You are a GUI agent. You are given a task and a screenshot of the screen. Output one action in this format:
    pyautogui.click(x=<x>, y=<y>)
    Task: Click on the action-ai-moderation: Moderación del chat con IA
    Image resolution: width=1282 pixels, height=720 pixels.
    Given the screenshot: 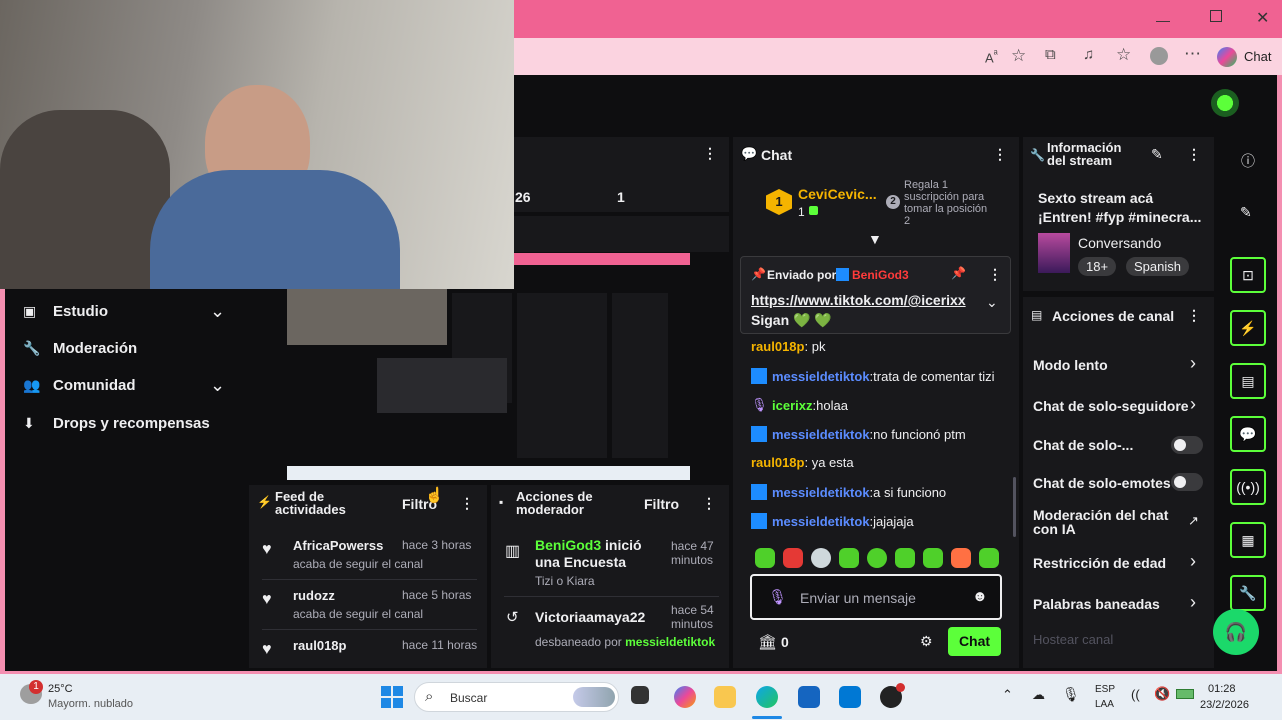 What is the action you would take?
    pyautogui.click(x=1103, y=522)
    